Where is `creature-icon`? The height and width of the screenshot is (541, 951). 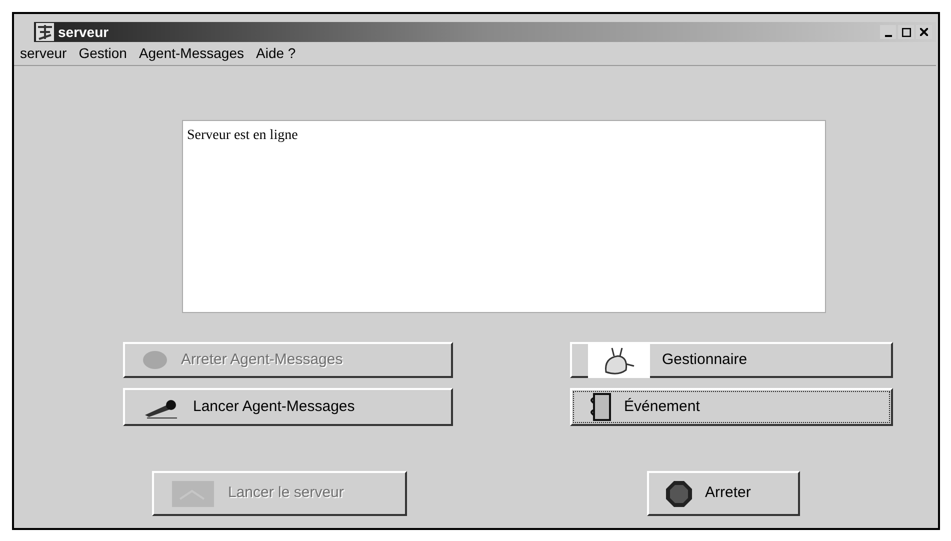 creature-icon is located at coordinates (619, 360).